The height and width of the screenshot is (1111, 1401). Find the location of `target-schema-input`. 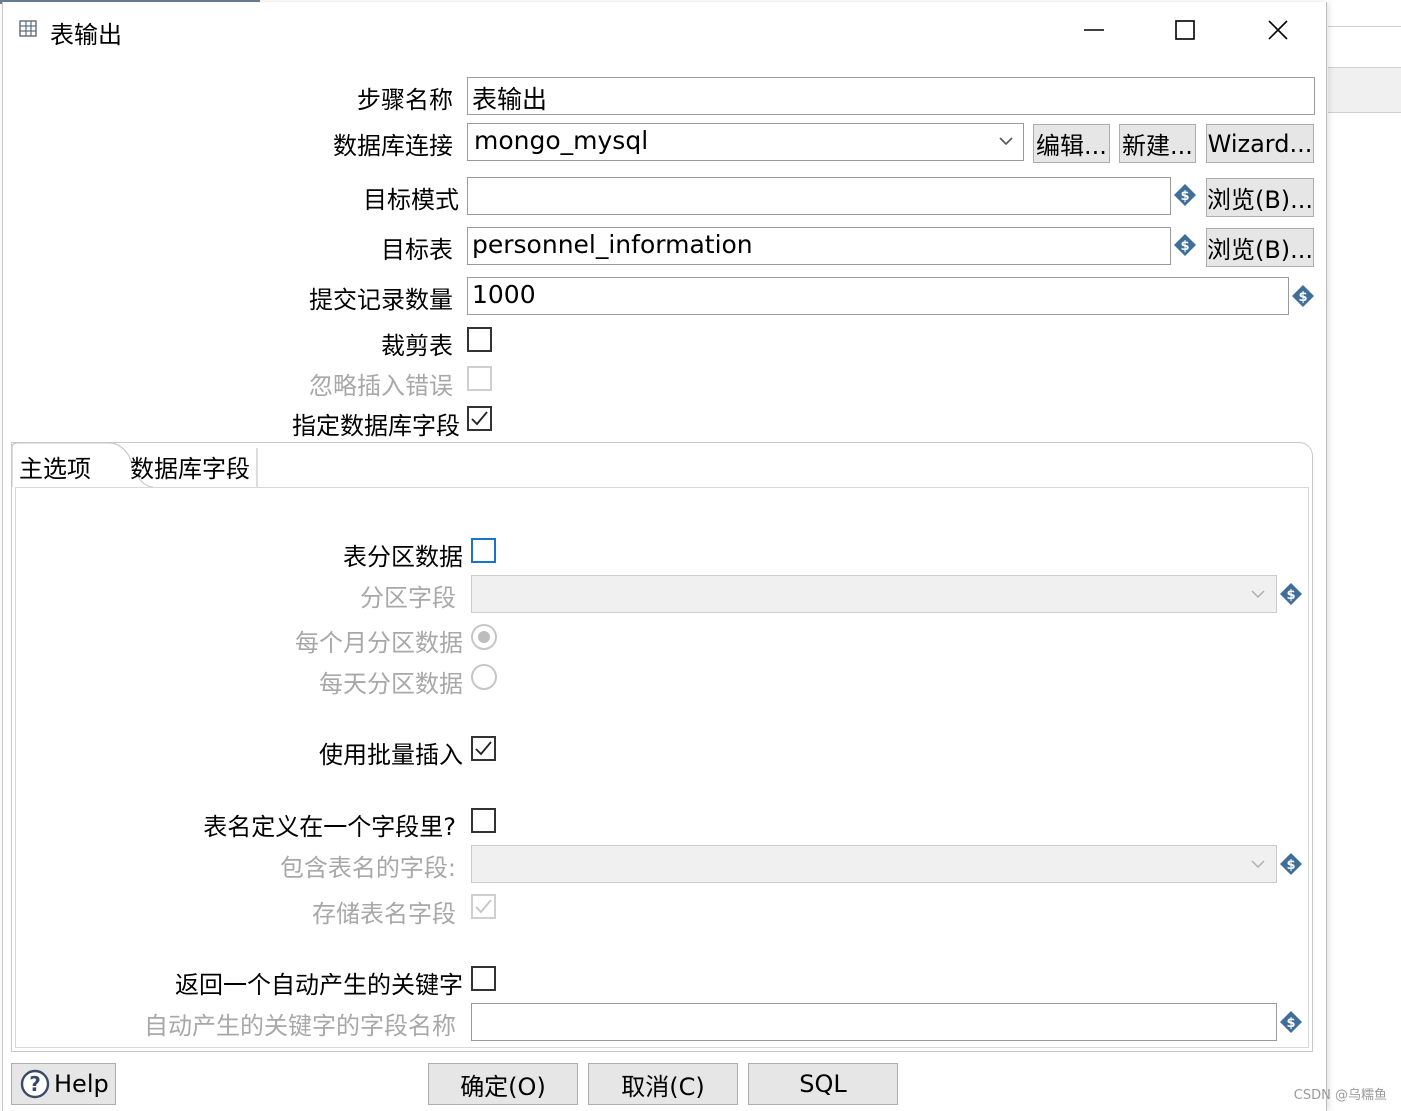

target-schema-input is located at coordinates (819, 196).